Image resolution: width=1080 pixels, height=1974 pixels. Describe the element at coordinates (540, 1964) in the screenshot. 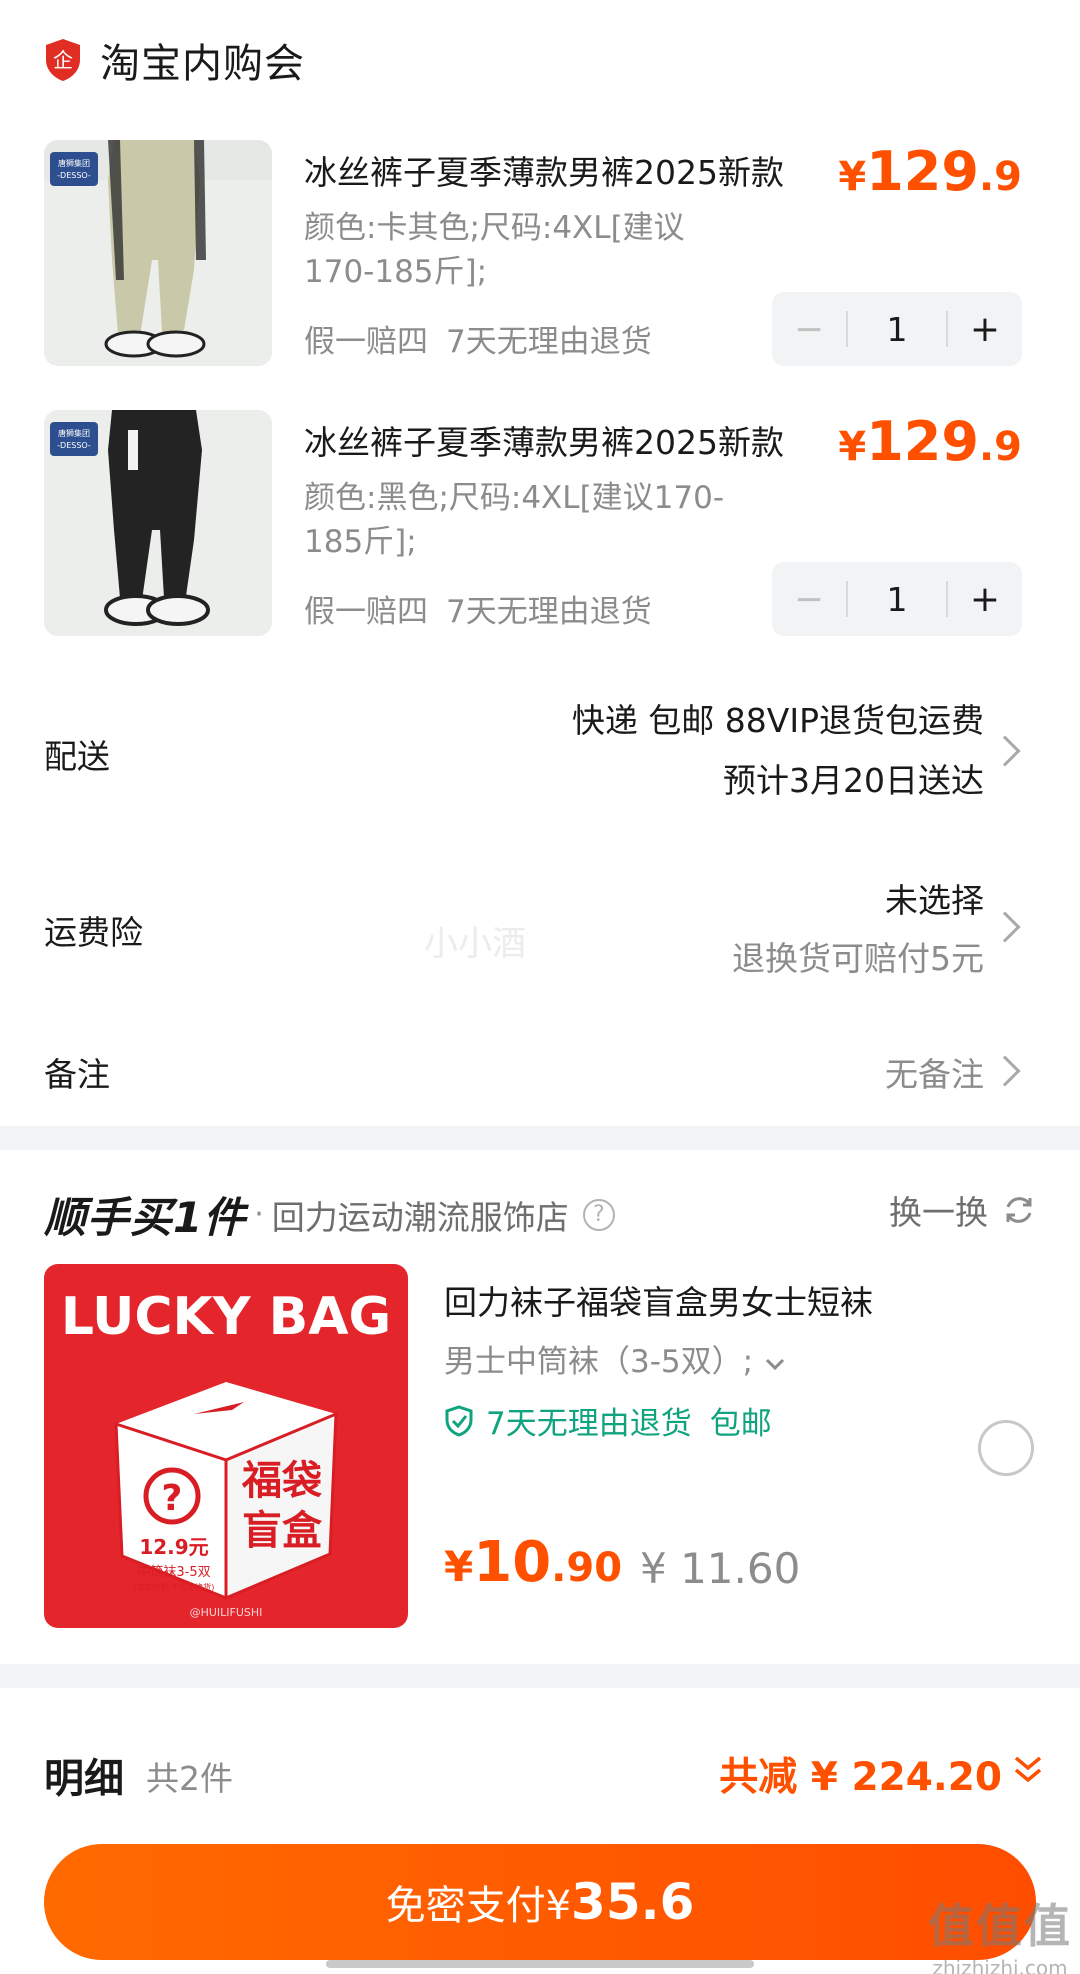

I see `home-indicator` at that location.